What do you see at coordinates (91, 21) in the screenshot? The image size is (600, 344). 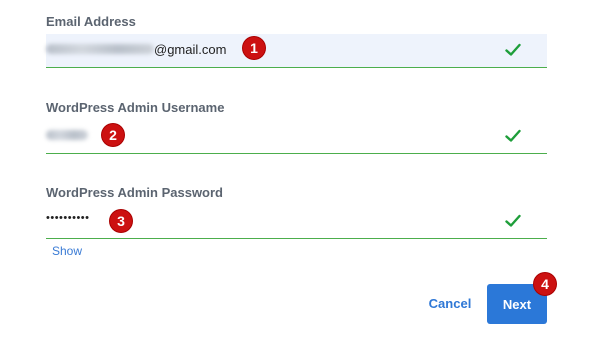 I see `email-label: Email Address` at bounding box center [91, 21].